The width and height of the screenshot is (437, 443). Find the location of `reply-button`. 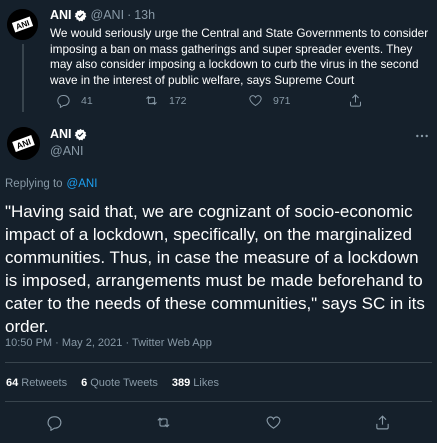

reply-button is located at coordinates (54, 425).